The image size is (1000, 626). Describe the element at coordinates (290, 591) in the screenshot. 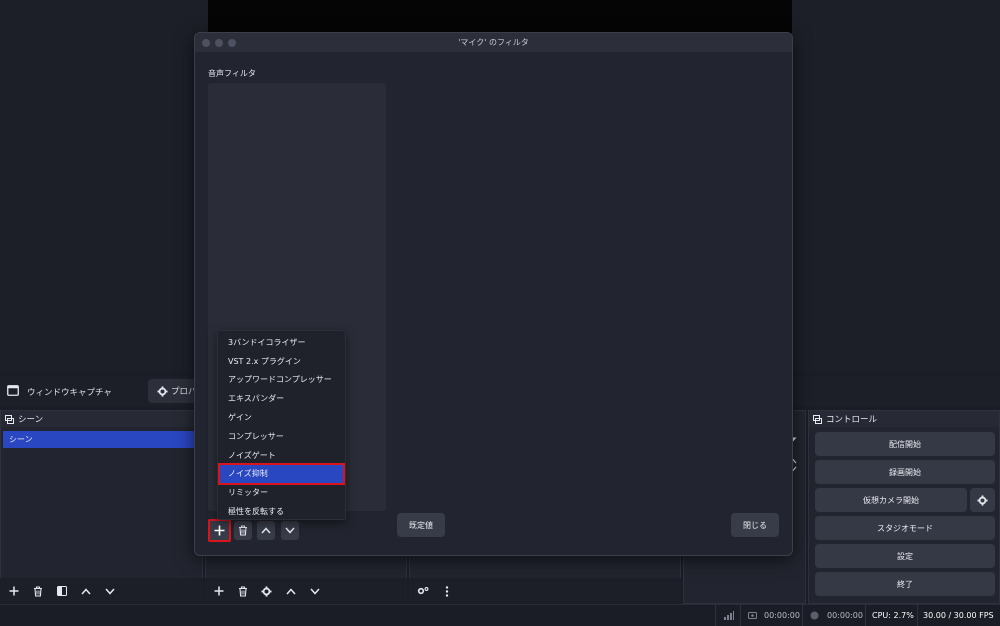

I see `move-source-up-button` at that location.